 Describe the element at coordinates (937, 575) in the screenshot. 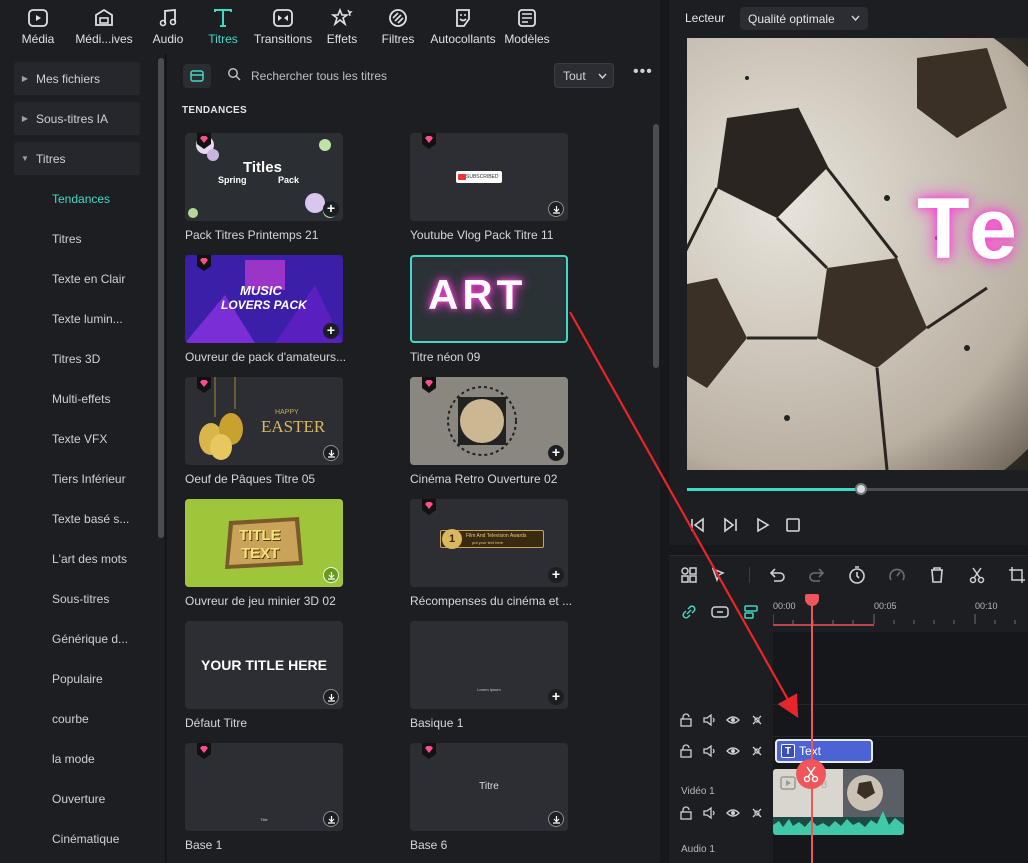

I see `delete-icon` at that location.